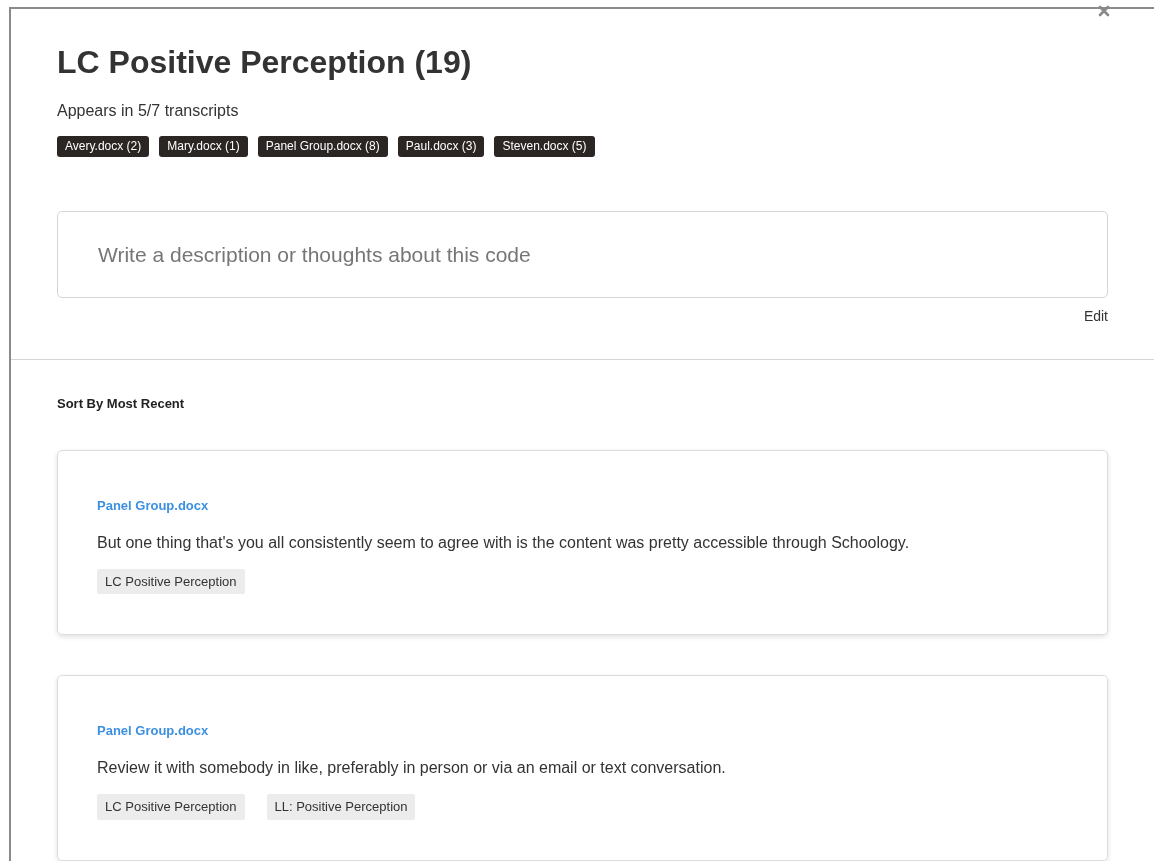 This screenshot has height=861, width=1154. Describe the element at coordinates (441, 146) in the screenshot. I see `file-tag: Paul.docx (3)` at that location.